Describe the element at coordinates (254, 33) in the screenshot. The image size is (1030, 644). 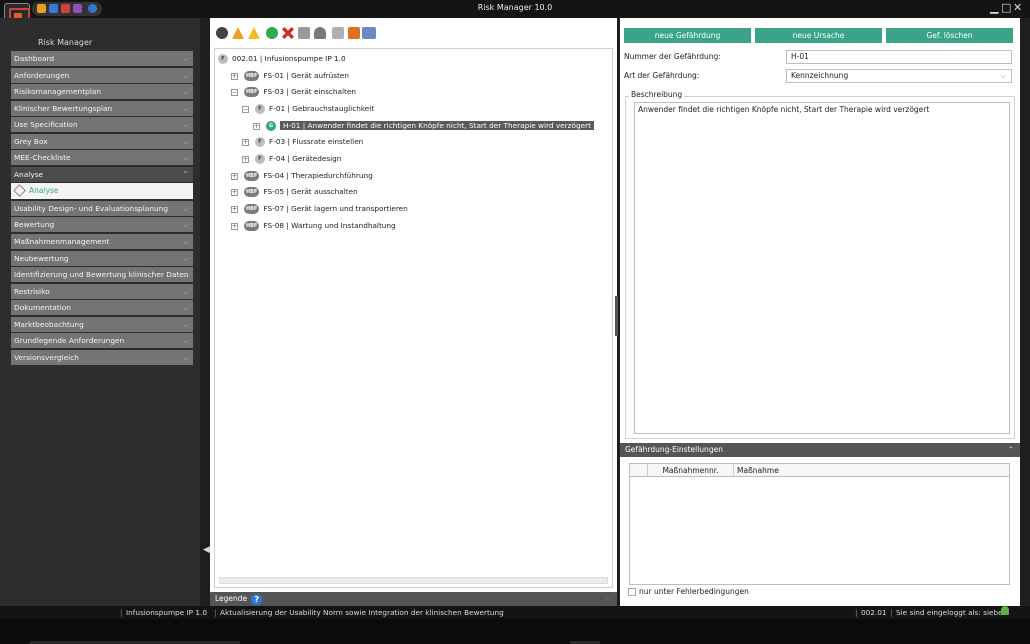
I see `warning-yellow-icon` at that location.